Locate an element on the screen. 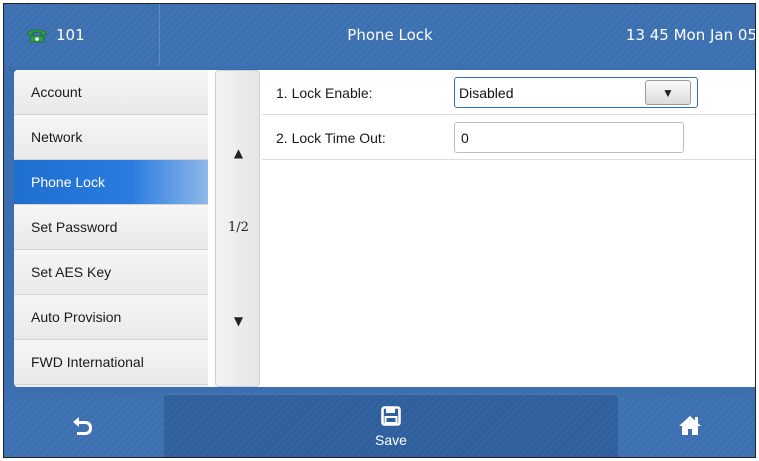 Image resolution: width=759 pixels, height=461 pixels. lock-timeout-label: 2. Lock Time Out: is located at coordinates (331, 137).